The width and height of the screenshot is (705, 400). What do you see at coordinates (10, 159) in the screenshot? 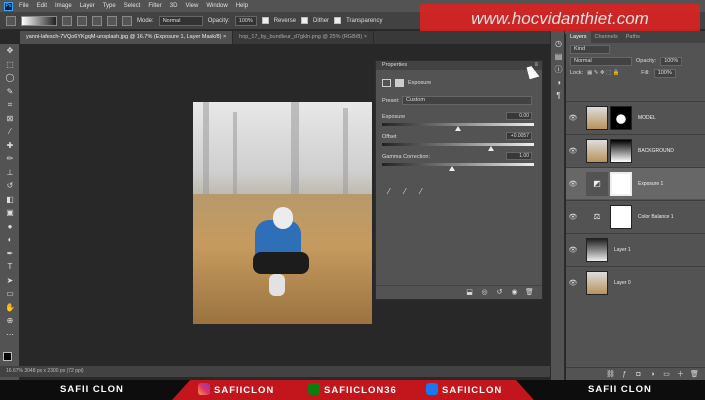
I see `brush-tool-icon: ✏` at bounding box center [10, 159].